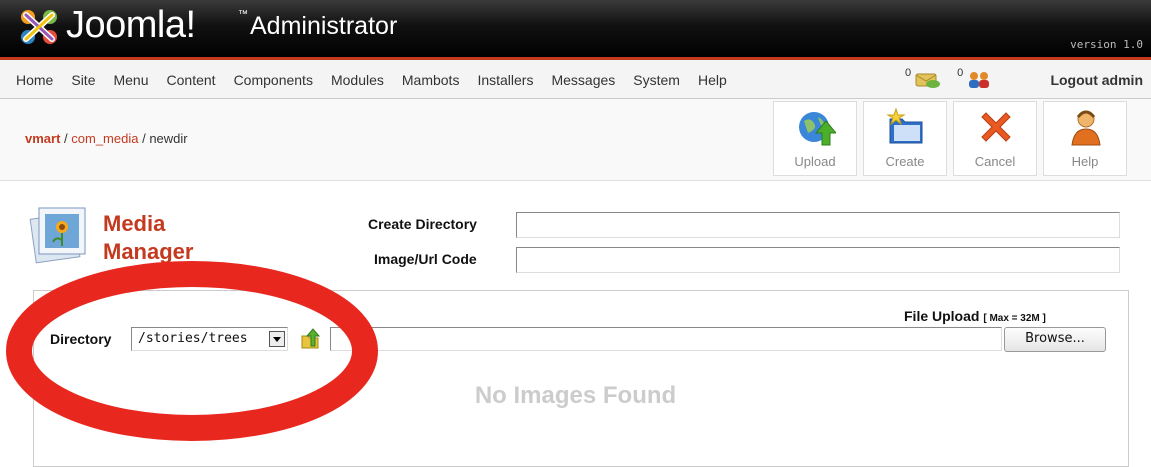 Image resolution: width=1151 pixels, height=467 pixels. I want to click on file-upload-input, so click(666, 339).